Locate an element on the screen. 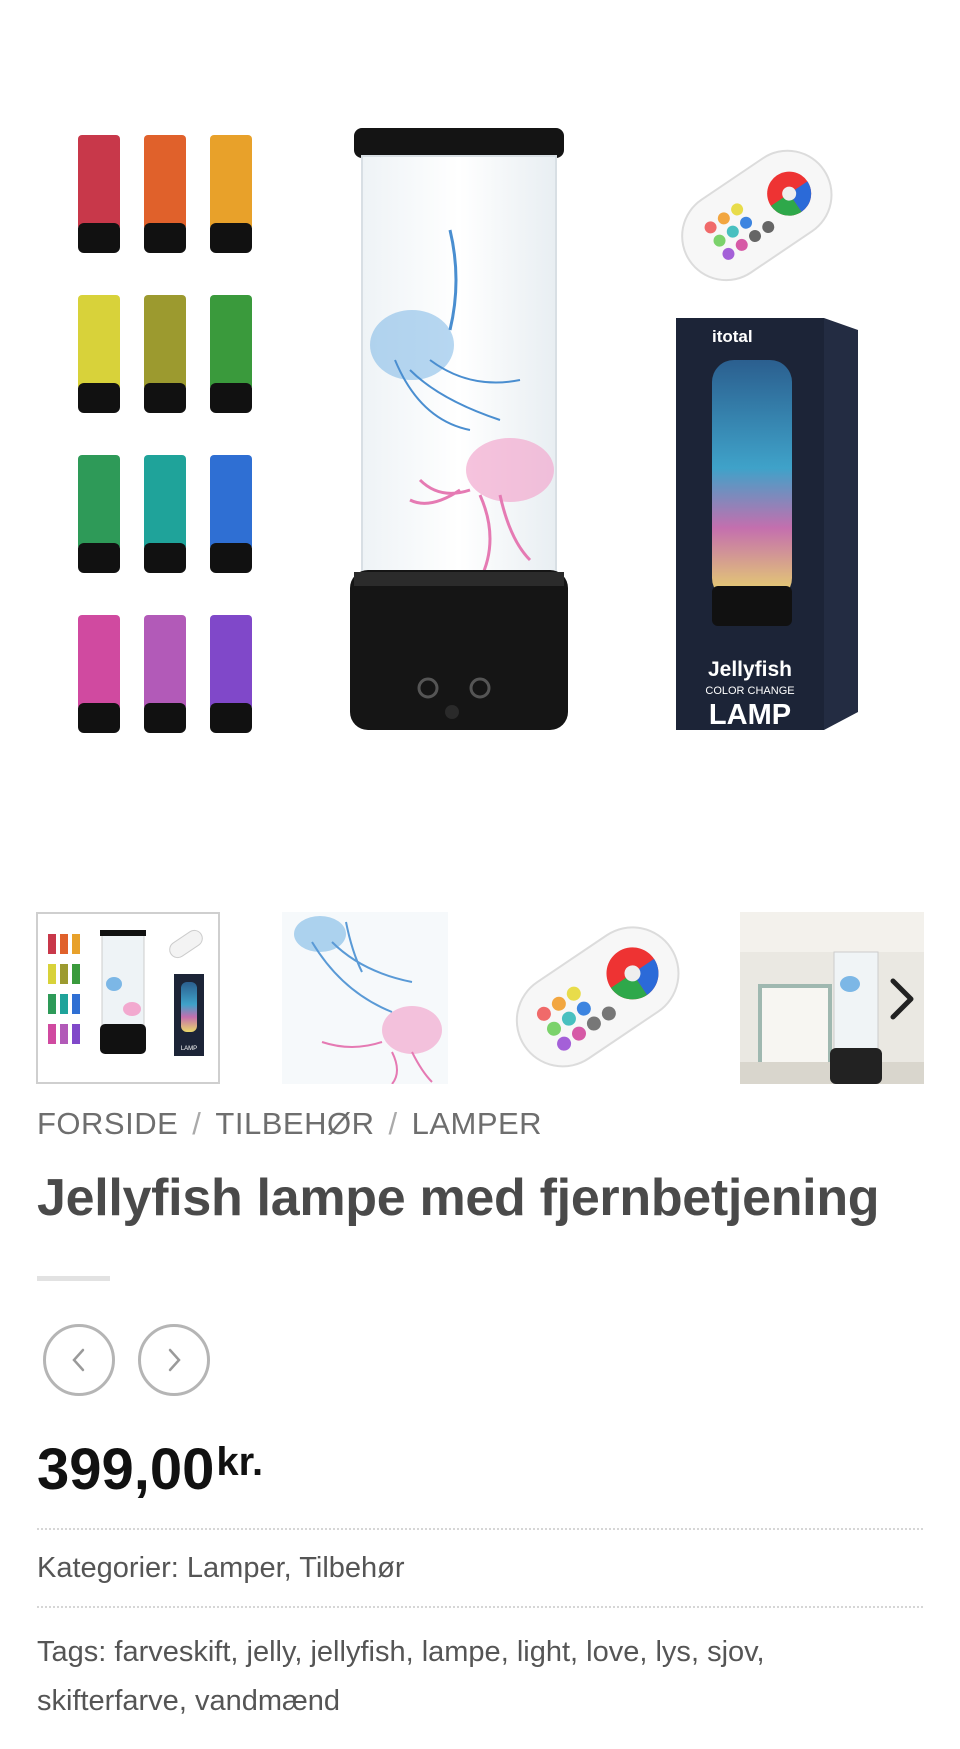 This screenshot has height=1749, width=960. category-link-lamper: Lamper is located at coordinates (235, 1568).